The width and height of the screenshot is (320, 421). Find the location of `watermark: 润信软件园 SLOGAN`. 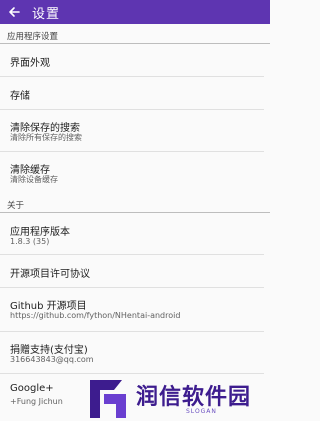

watermark: 润信软件园 SLOGAN is located at coordinates (178, 399).